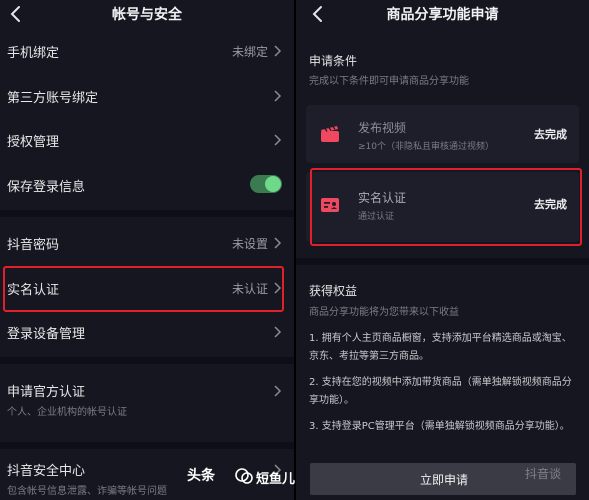  What do you see at coordinates (147, 185) in the screenshot?
I see `row-save-login: 保存登录信息` at bounding box center [147, 185].